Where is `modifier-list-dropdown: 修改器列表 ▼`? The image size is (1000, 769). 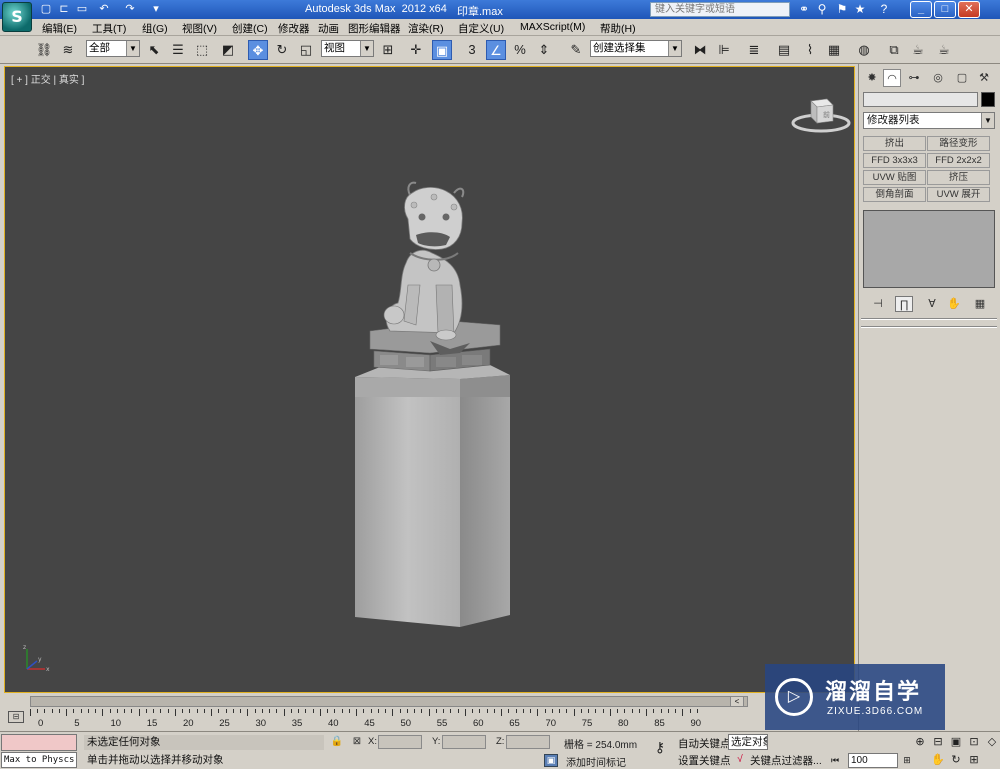
modifier-list-dropdown: 修改器列表 ▼ is located at coordinates (929, 120).